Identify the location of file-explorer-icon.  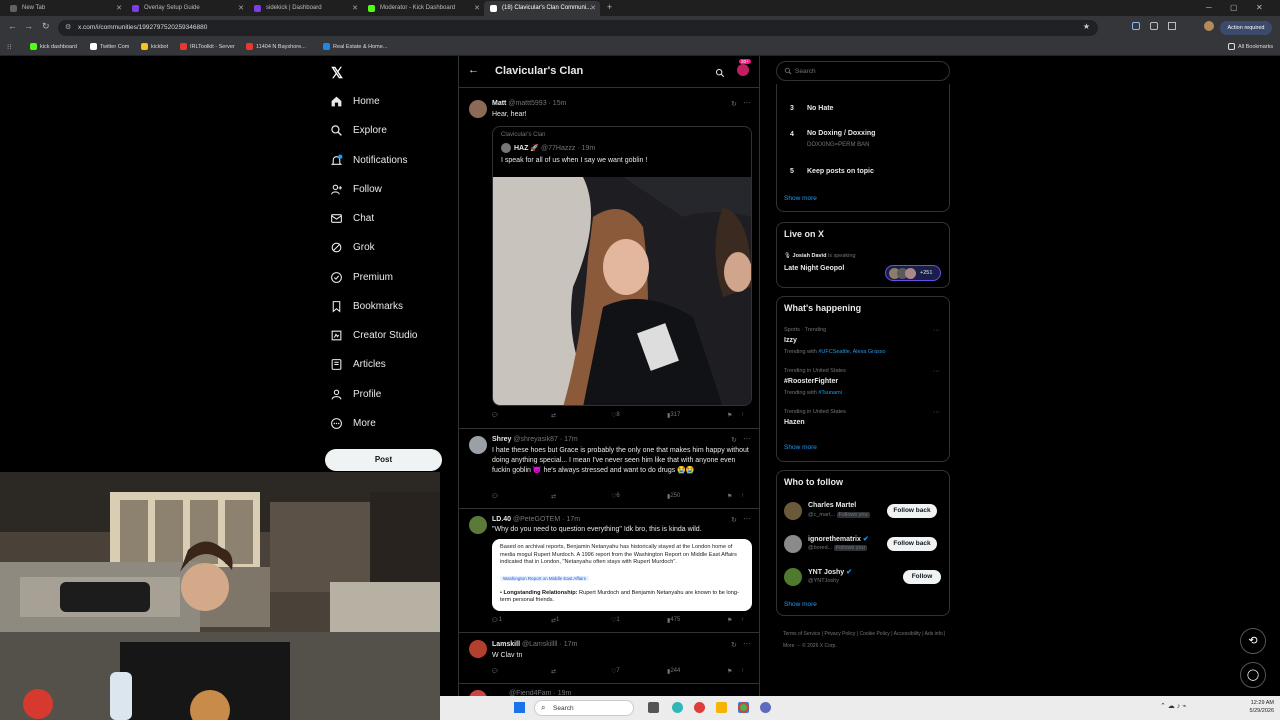
(721, 707).